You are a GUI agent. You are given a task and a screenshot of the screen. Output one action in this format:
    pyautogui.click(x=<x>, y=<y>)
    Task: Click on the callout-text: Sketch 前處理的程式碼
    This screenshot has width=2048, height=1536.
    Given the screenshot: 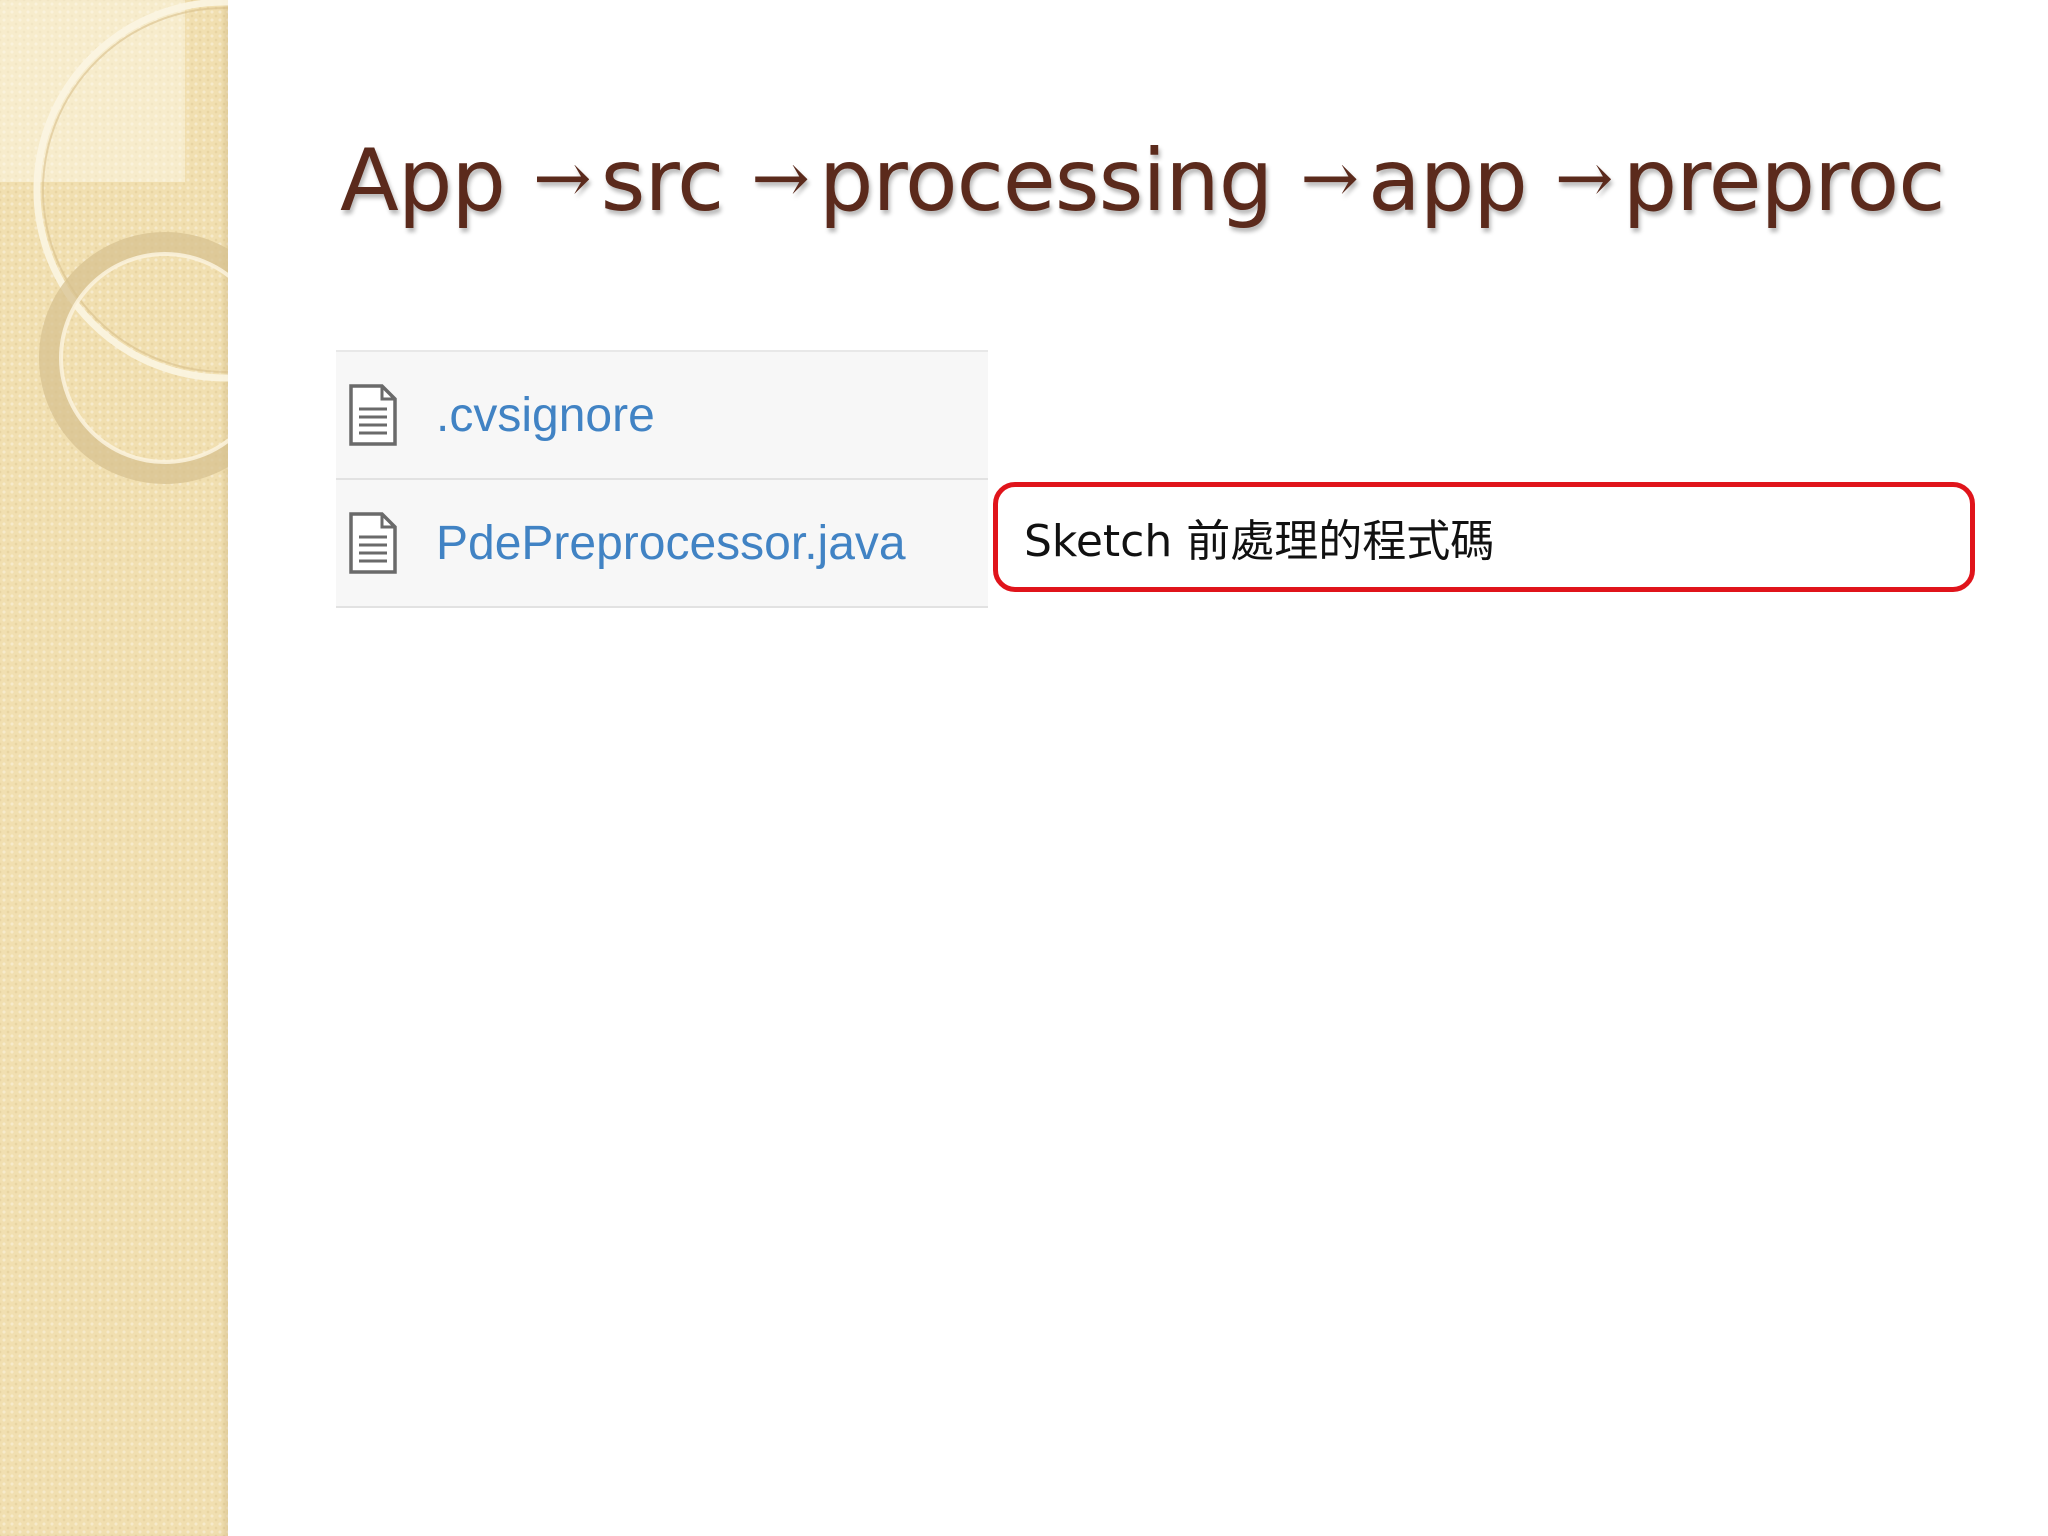 What is the action you would take?
    pyautogui.click(x=1259, y=541)
    